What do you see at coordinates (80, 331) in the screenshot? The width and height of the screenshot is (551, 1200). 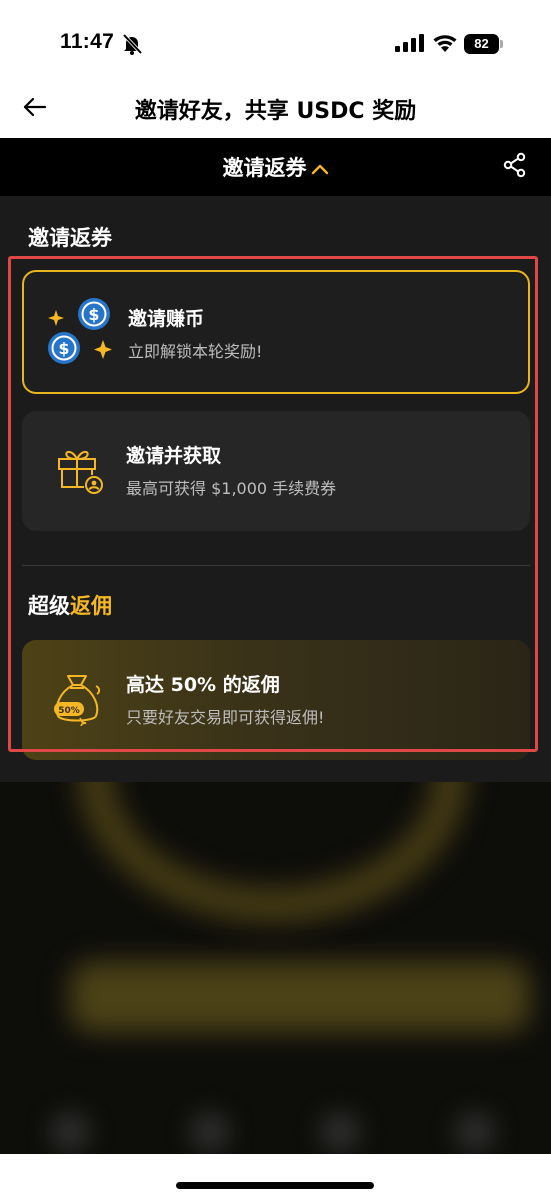 I see `usdc-coins-icon: $ $` at bounding box center [80, 331].